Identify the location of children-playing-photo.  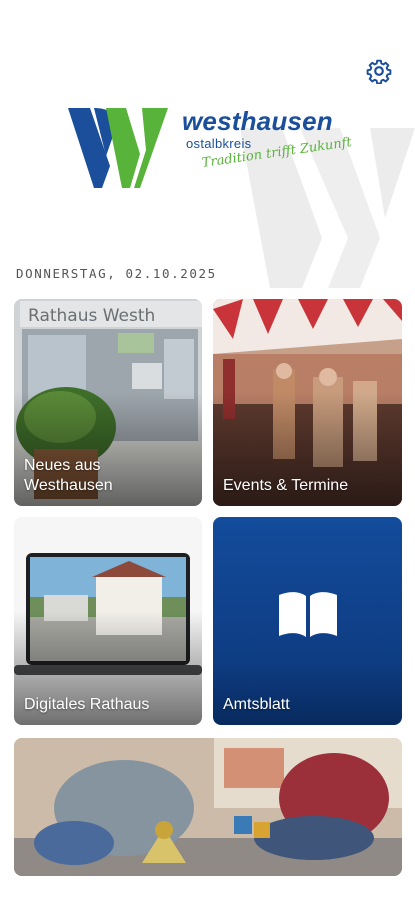
(208, 807).